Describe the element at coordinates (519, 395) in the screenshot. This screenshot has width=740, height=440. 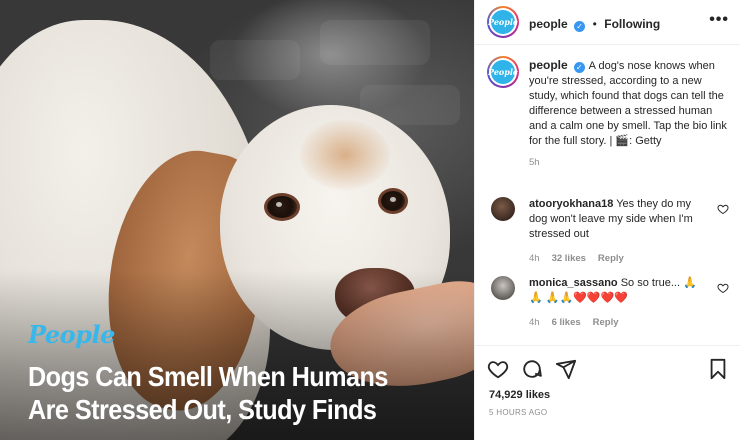
I see `post-likes-count: 74,929 likes` at that location.